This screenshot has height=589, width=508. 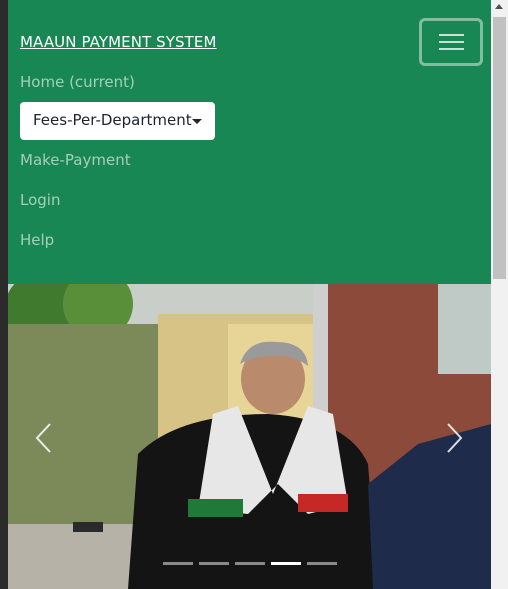 I want to click on carousel-indicators, so click(x=250, y=564).